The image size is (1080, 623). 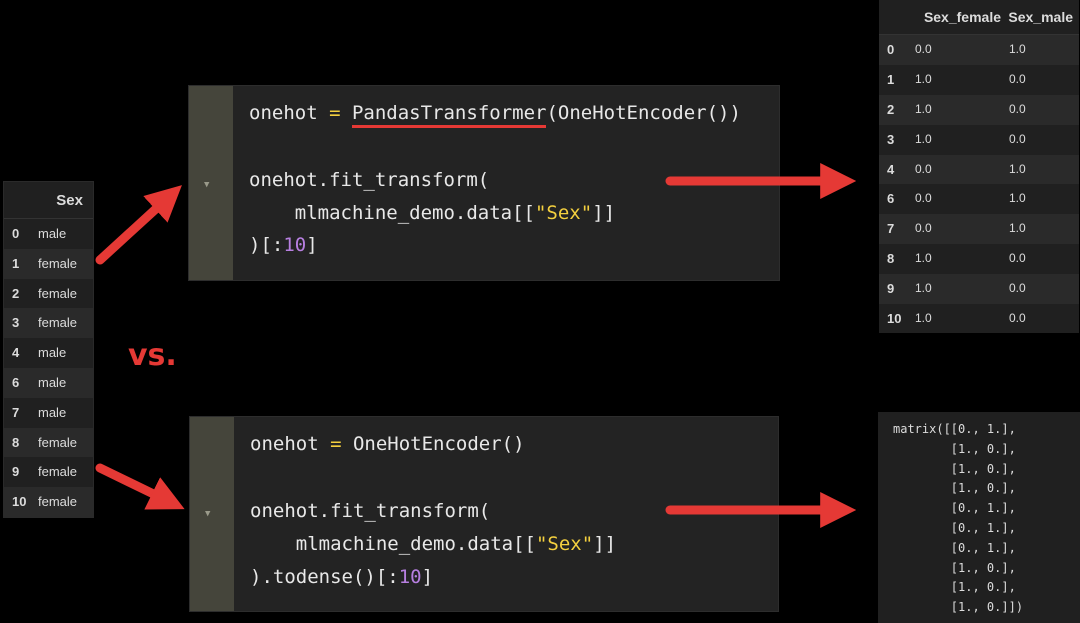 I want to click on arrow-table-to-cell2, so click(x=140, y=486).